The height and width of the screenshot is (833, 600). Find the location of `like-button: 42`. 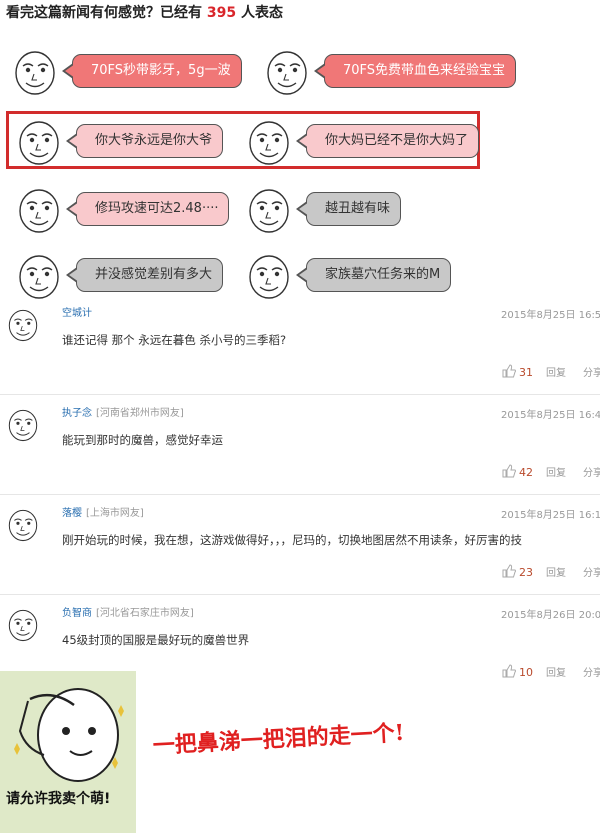

like-button: 42 is located at coordinates (517, 471).